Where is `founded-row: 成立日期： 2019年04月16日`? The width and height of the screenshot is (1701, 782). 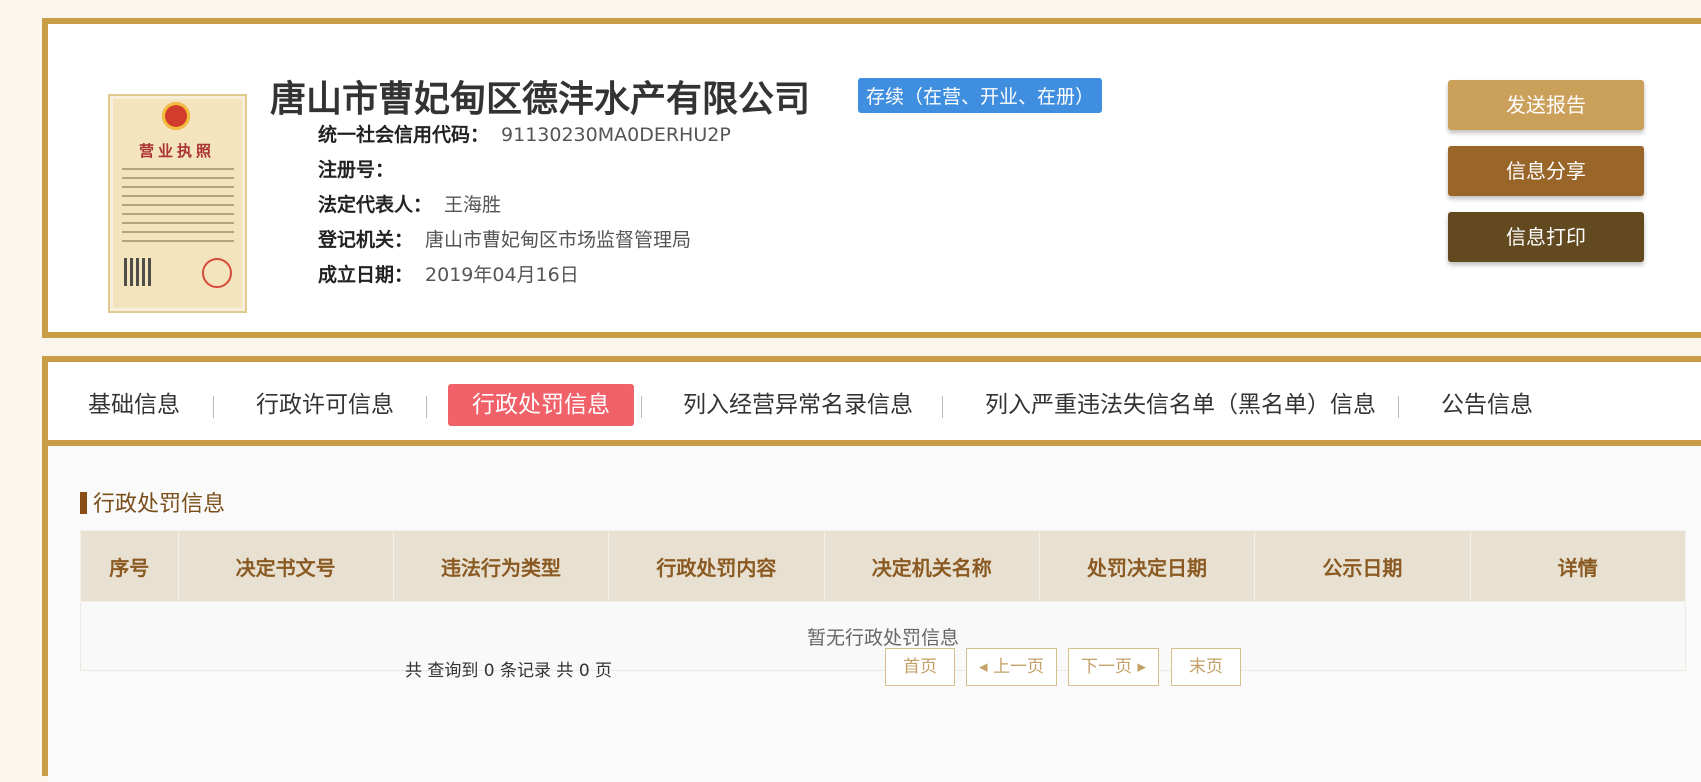
founded-row: 成立日期： 2019年04月16日 is located at coordinates (448, 273).